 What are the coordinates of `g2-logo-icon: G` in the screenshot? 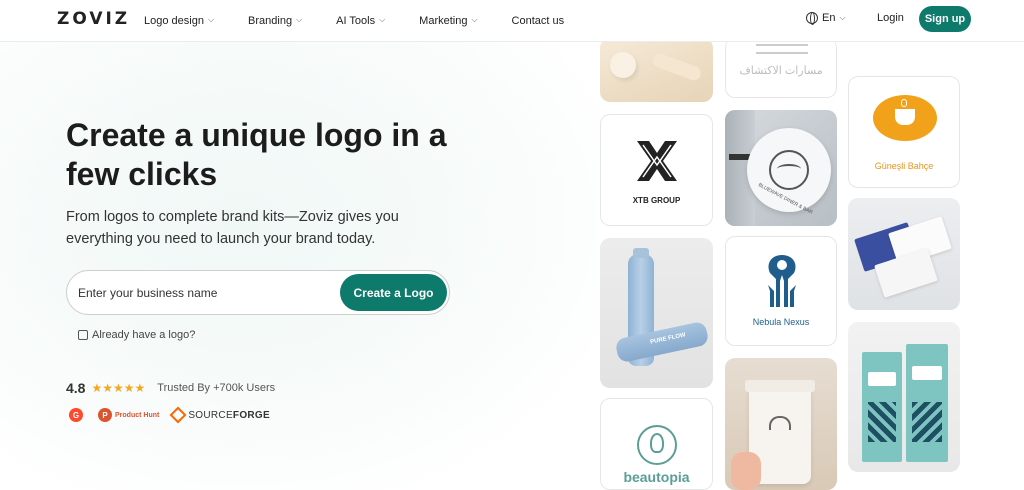 It's located at (76, 415).